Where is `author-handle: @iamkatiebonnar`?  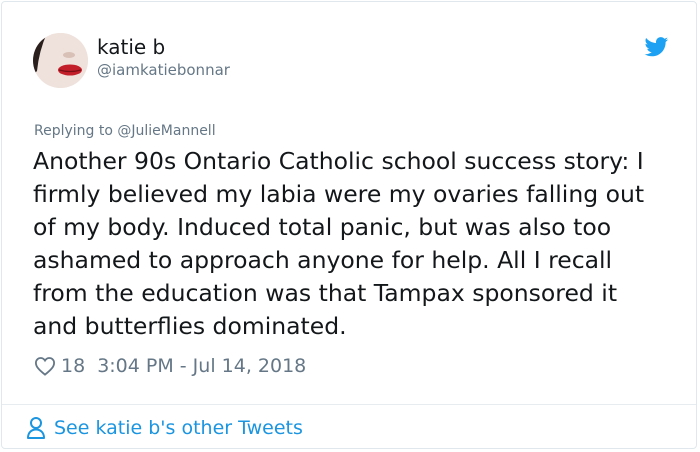 author-handle: @iamkatiebonnar is located at coordinates (163, 70).